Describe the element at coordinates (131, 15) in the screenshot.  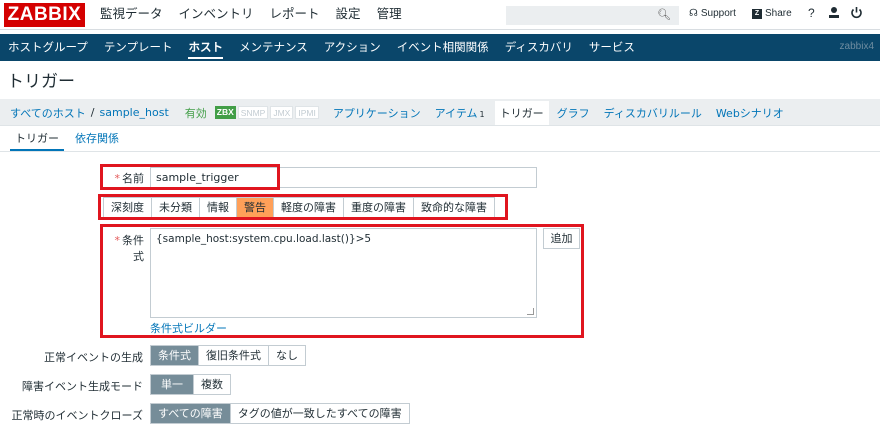
I see `main-menu-monitoring: 監視データ` at that location.